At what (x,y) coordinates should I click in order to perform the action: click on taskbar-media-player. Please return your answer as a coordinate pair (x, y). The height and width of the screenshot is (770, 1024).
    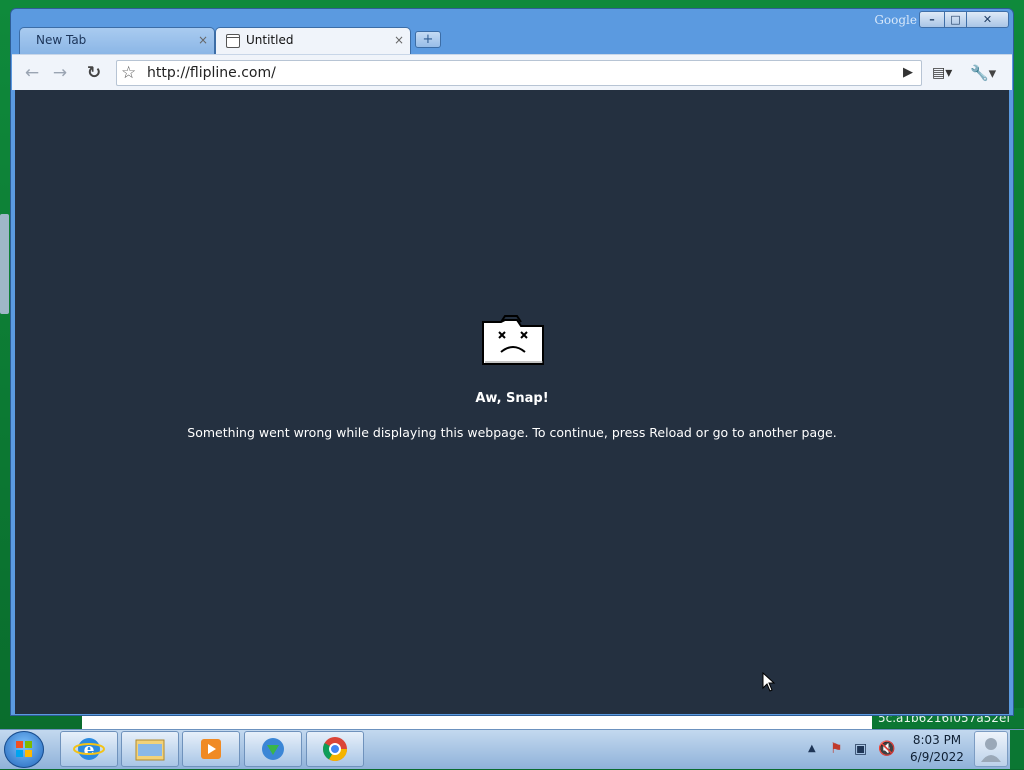
    Looking at the image, I should click on (211, 749).